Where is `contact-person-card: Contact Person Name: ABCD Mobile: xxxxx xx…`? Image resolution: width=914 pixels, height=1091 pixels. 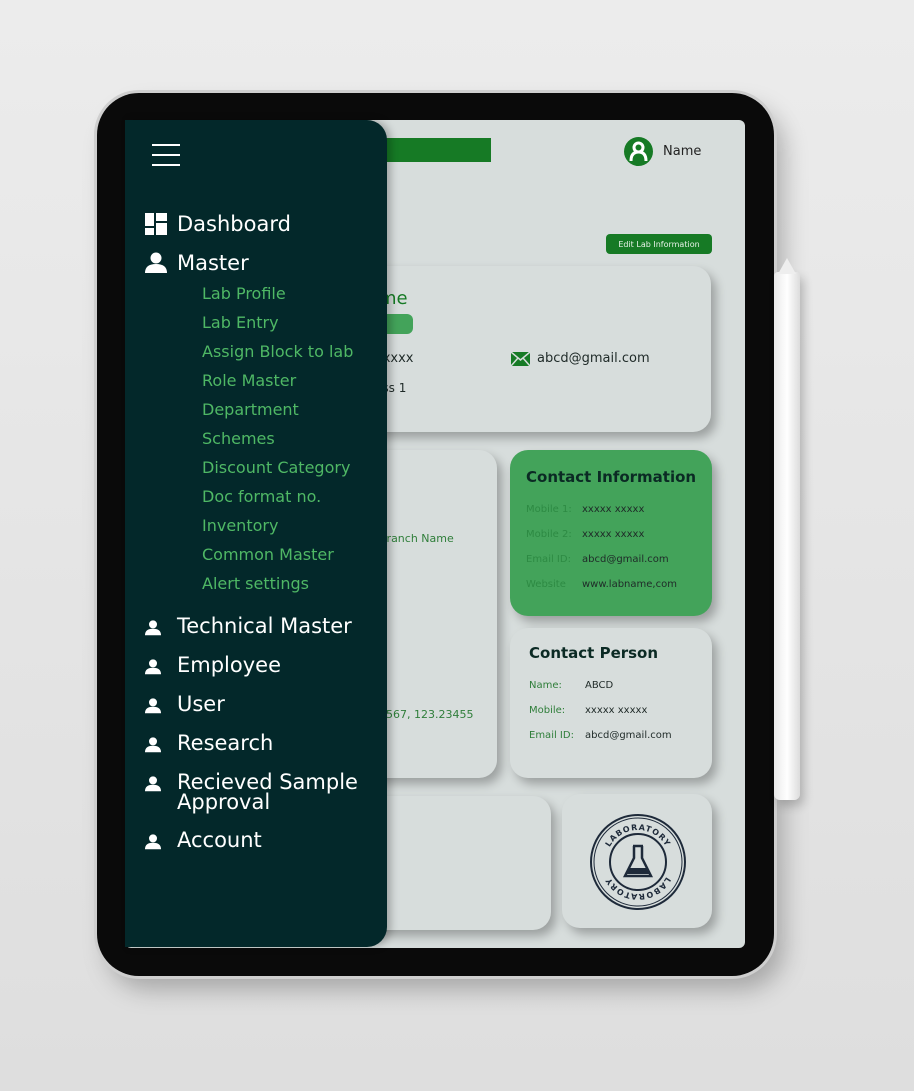 contact-person-card: Contact Person Name: ABCD Mobile: xxxxx xx… is located at coordinates (611, 703).